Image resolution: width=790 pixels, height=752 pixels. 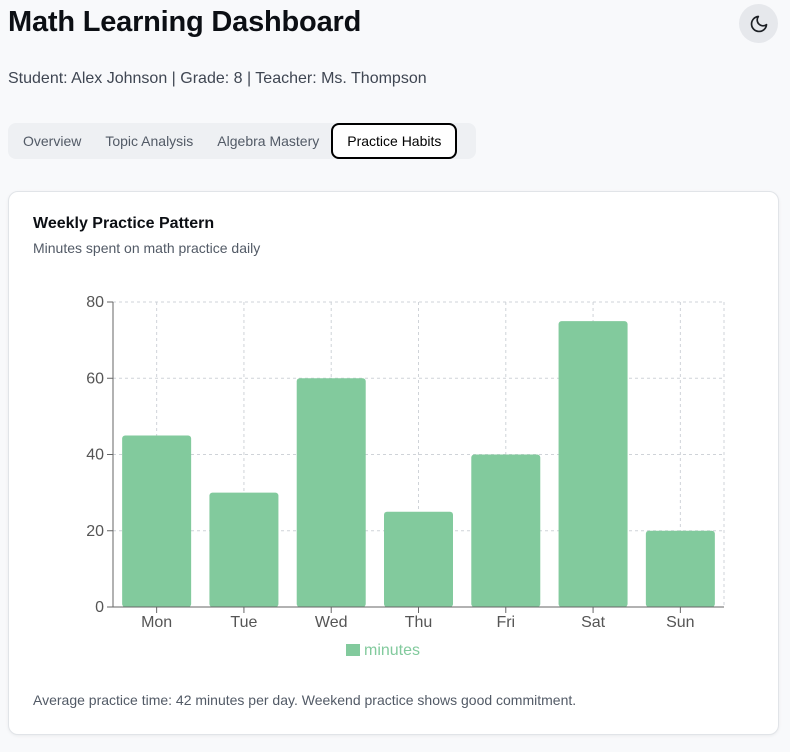 I want to click on y-tick-label: 40, so click(x=95, y=455).